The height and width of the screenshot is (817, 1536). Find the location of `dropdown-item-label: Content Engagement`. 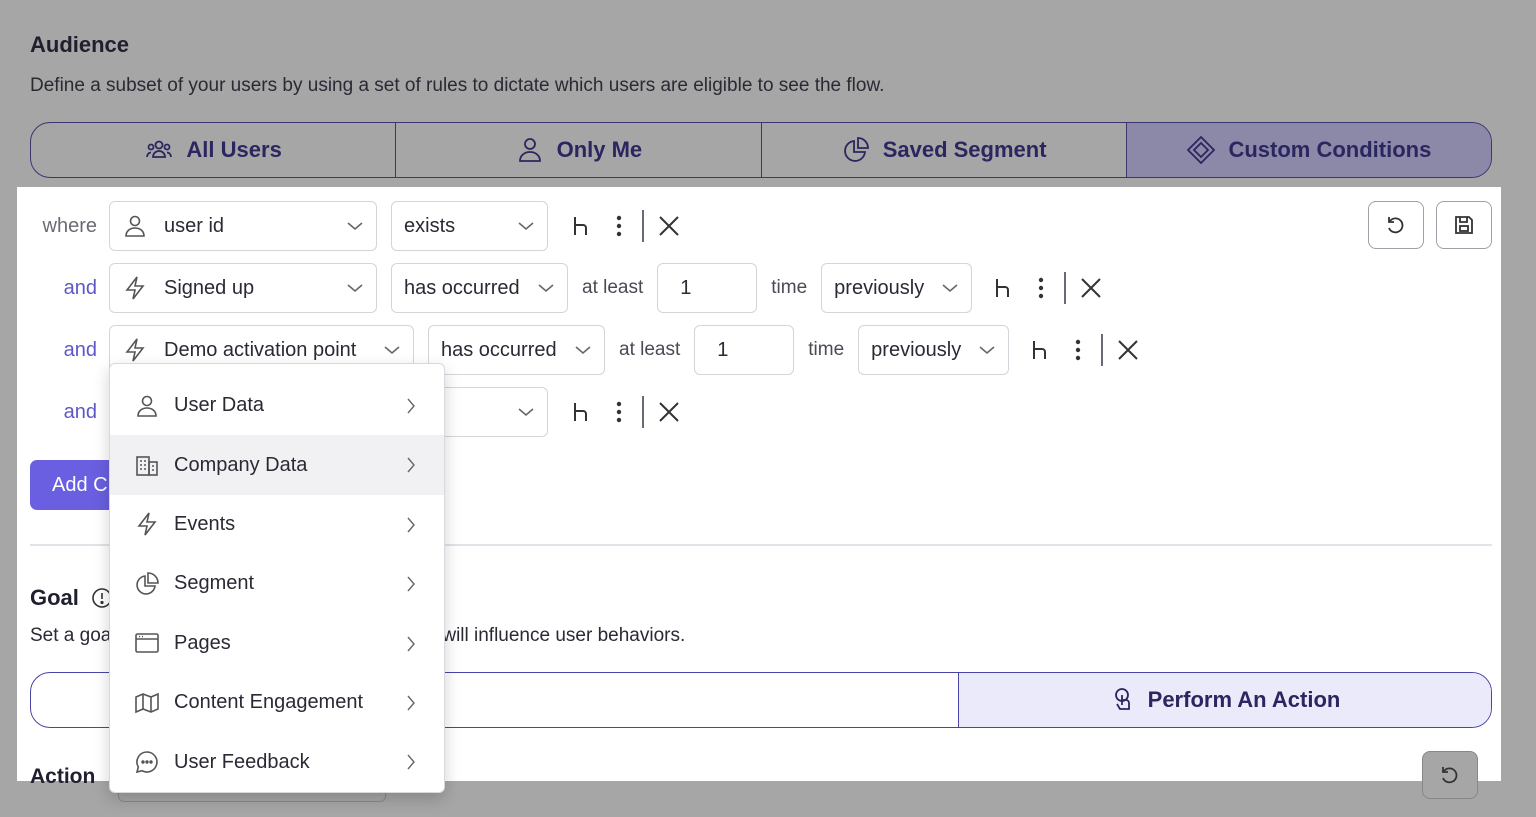

dropdown-item-label: Content Engagement is located at coordinates (269, 702).